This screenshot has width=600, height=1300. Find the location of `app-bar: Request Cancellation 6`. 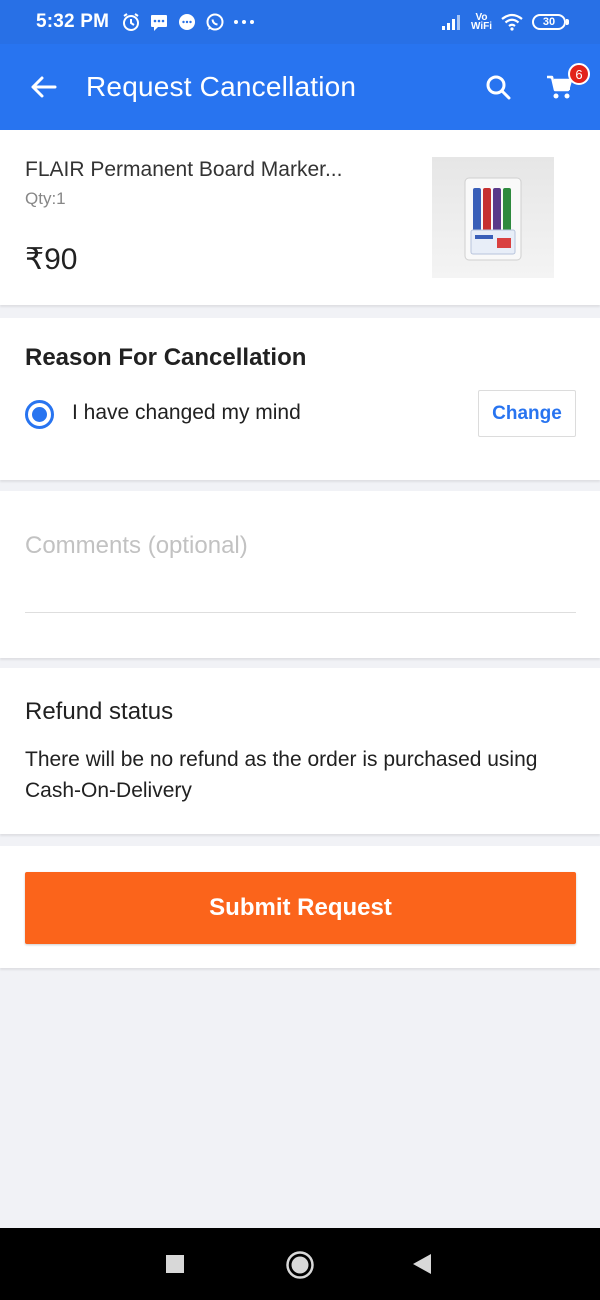

app-bar: Request Cancellation 6 is located at coordinates (300, 87).